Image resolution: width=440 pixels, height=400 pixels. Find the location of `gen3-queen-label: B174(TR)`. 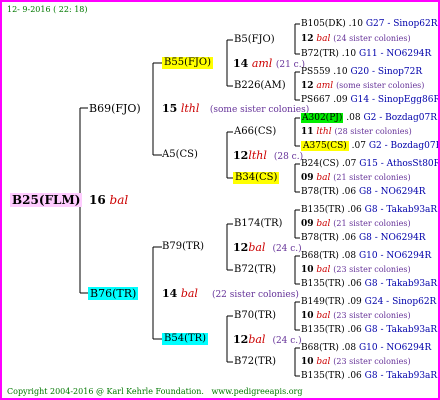

gen3-queen-label: B174(TR) is located at coordinates (258, 224).